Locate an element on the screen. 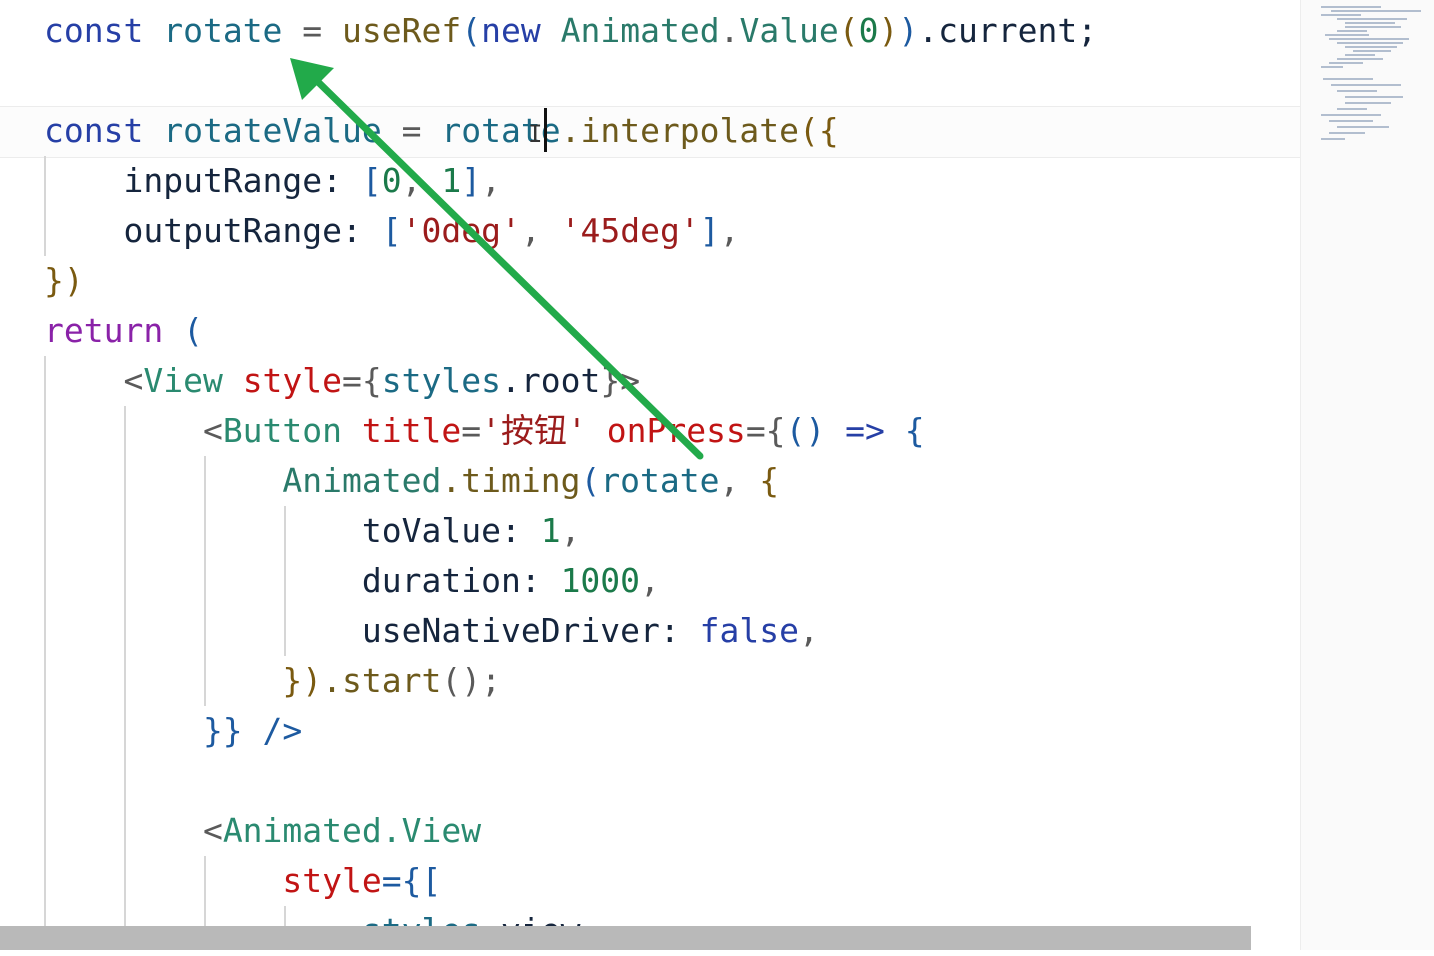  code-line: }) is located at coordinates (64, 281).